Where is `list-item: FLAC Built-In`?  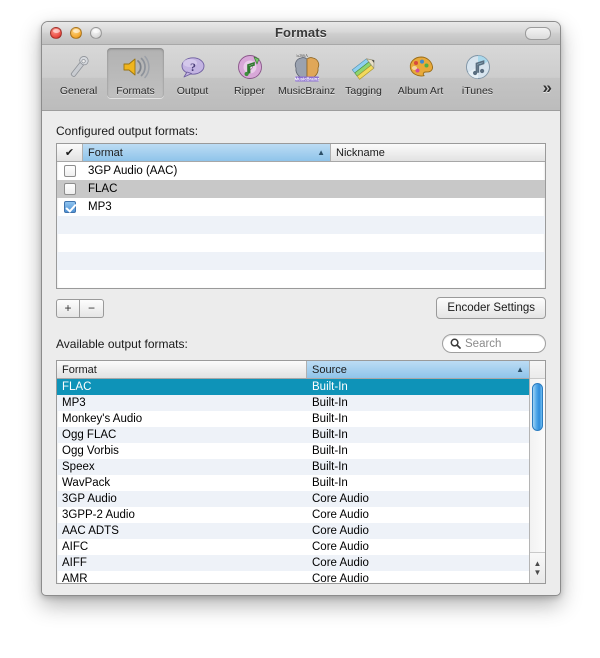 list-item: FLAC Built-In is located at coordinates (293, 387).